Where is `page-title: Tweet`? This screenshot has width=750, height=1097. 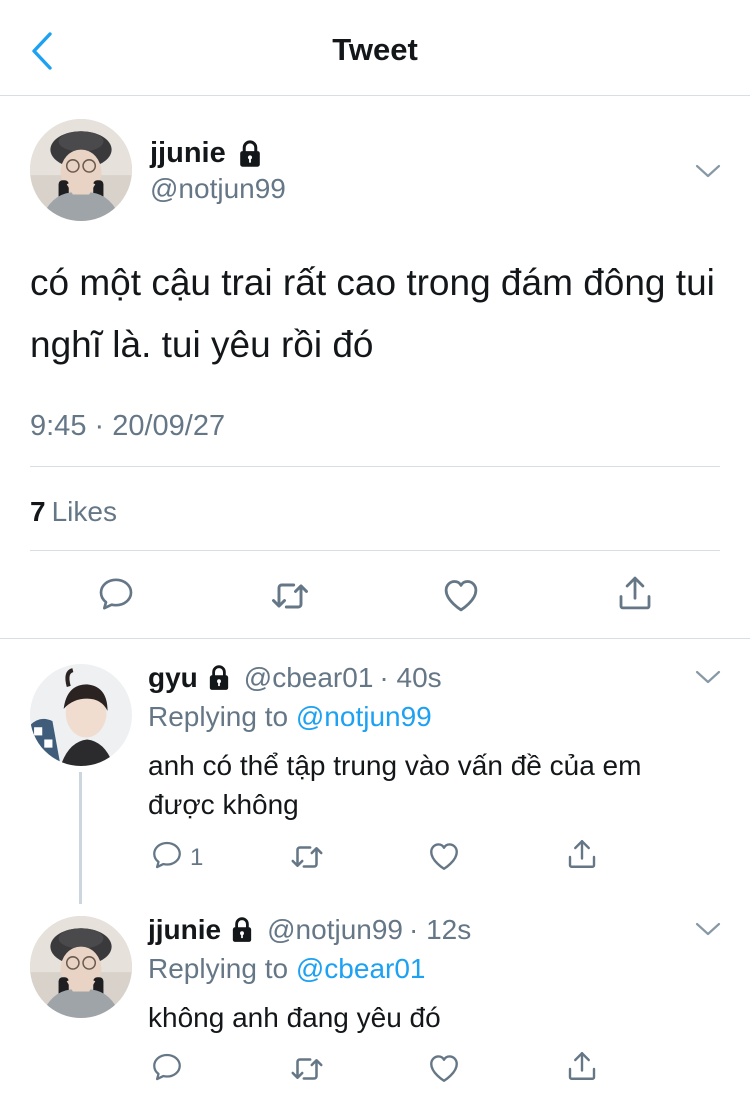 page-title: Tweet is located at coordinates (375, 49).